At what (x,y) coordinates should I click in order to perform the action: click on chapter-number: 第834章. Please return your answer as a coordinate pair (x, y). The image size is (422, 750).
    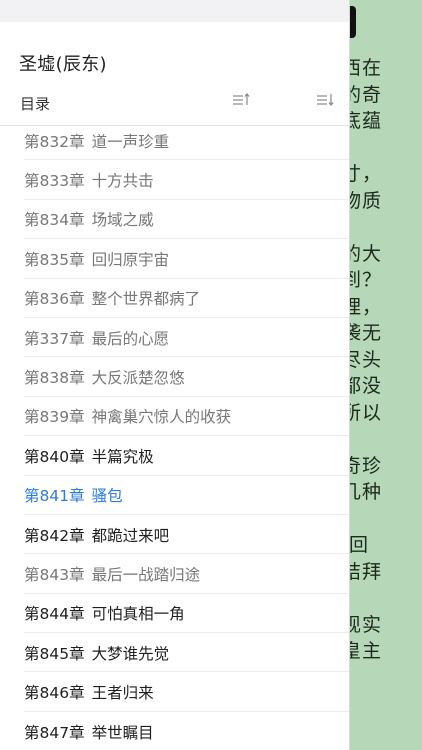
    Looking at the image, I should click on (54, 220).